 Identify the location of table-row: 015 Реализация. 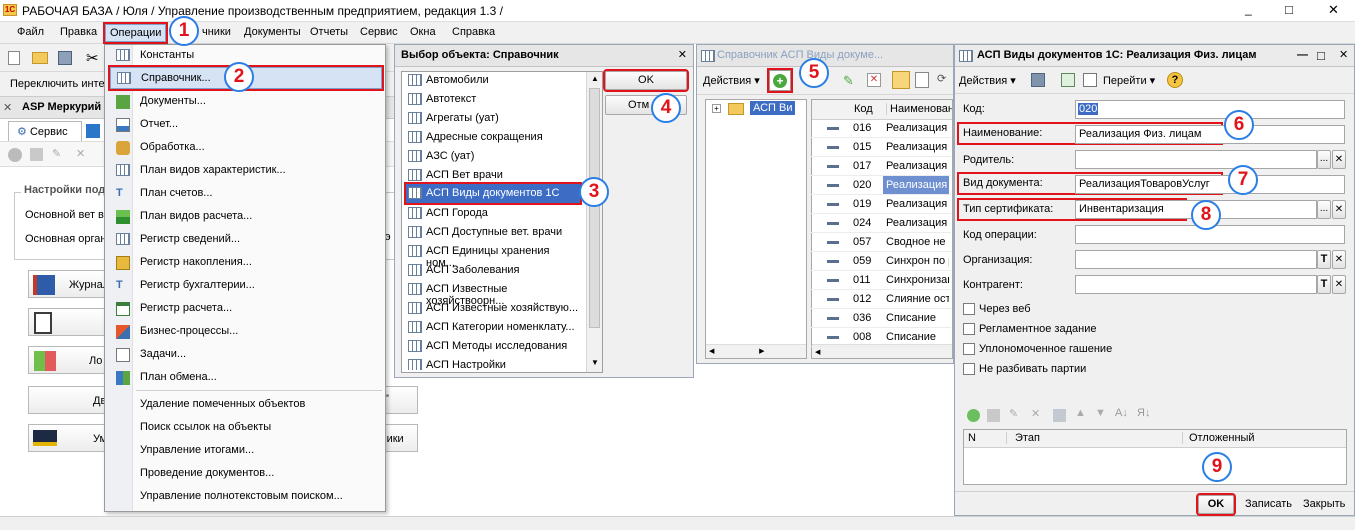
(881, 147).